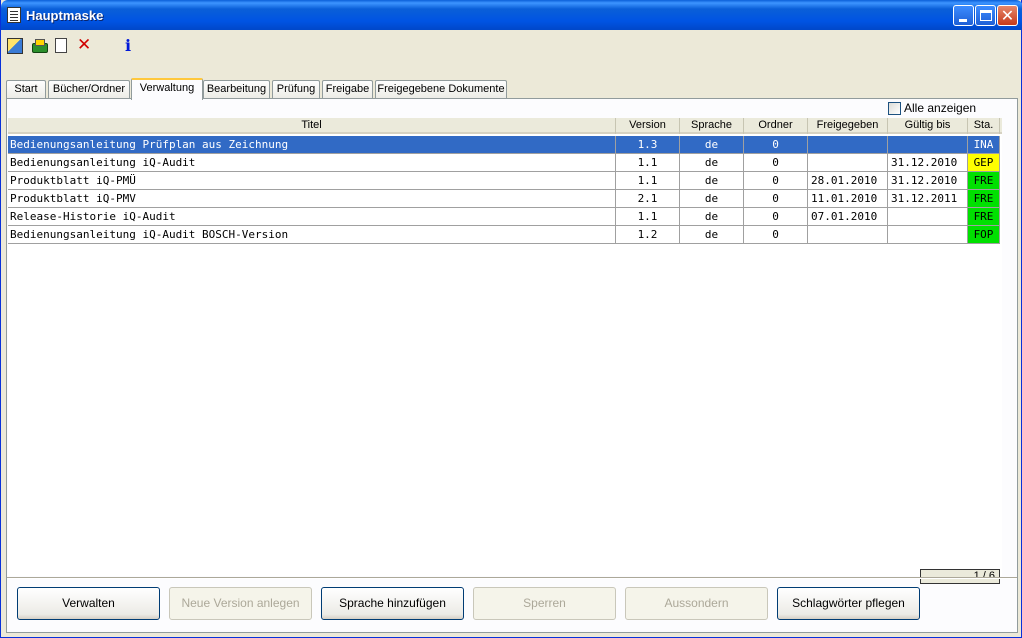  What do you see at coordinates (963, 15) in the screenshot?
I see `minimize-button` at bounding box center [963, 15].